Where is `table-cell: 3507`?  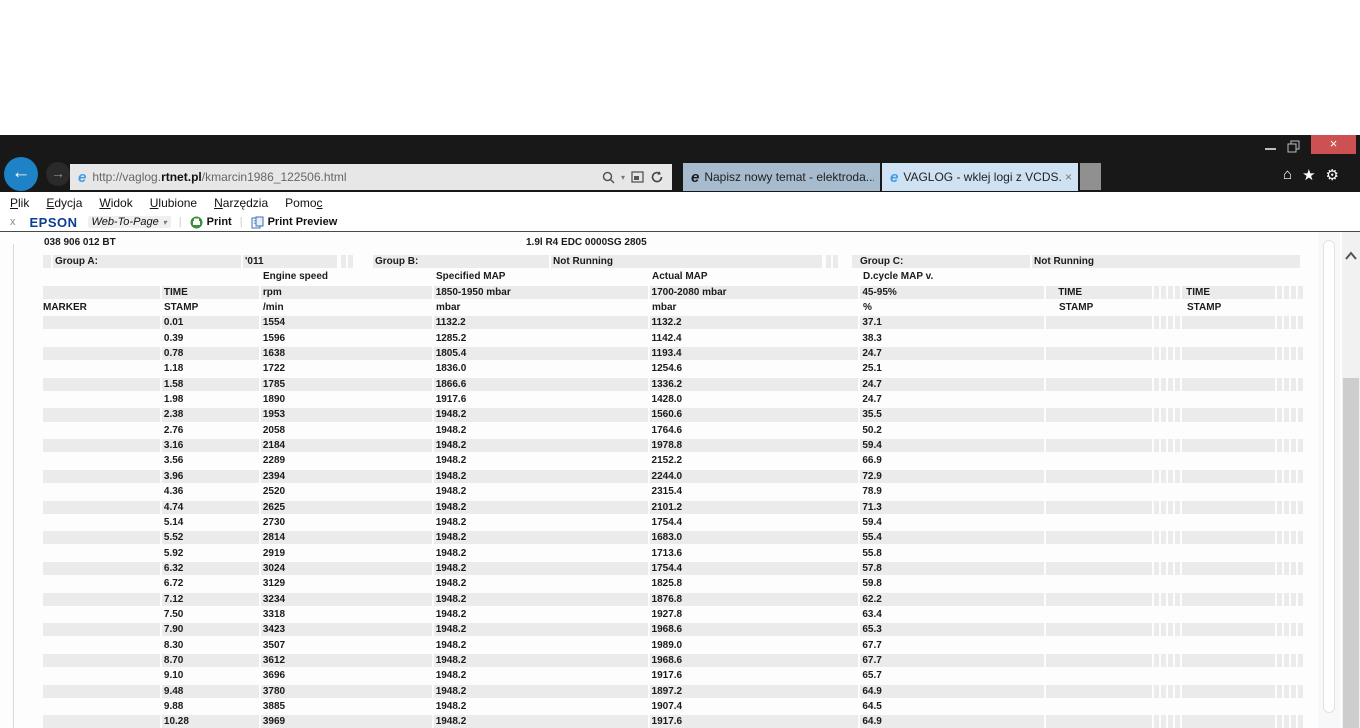 table-cell: 3507 is located at coordinates (274, 645).